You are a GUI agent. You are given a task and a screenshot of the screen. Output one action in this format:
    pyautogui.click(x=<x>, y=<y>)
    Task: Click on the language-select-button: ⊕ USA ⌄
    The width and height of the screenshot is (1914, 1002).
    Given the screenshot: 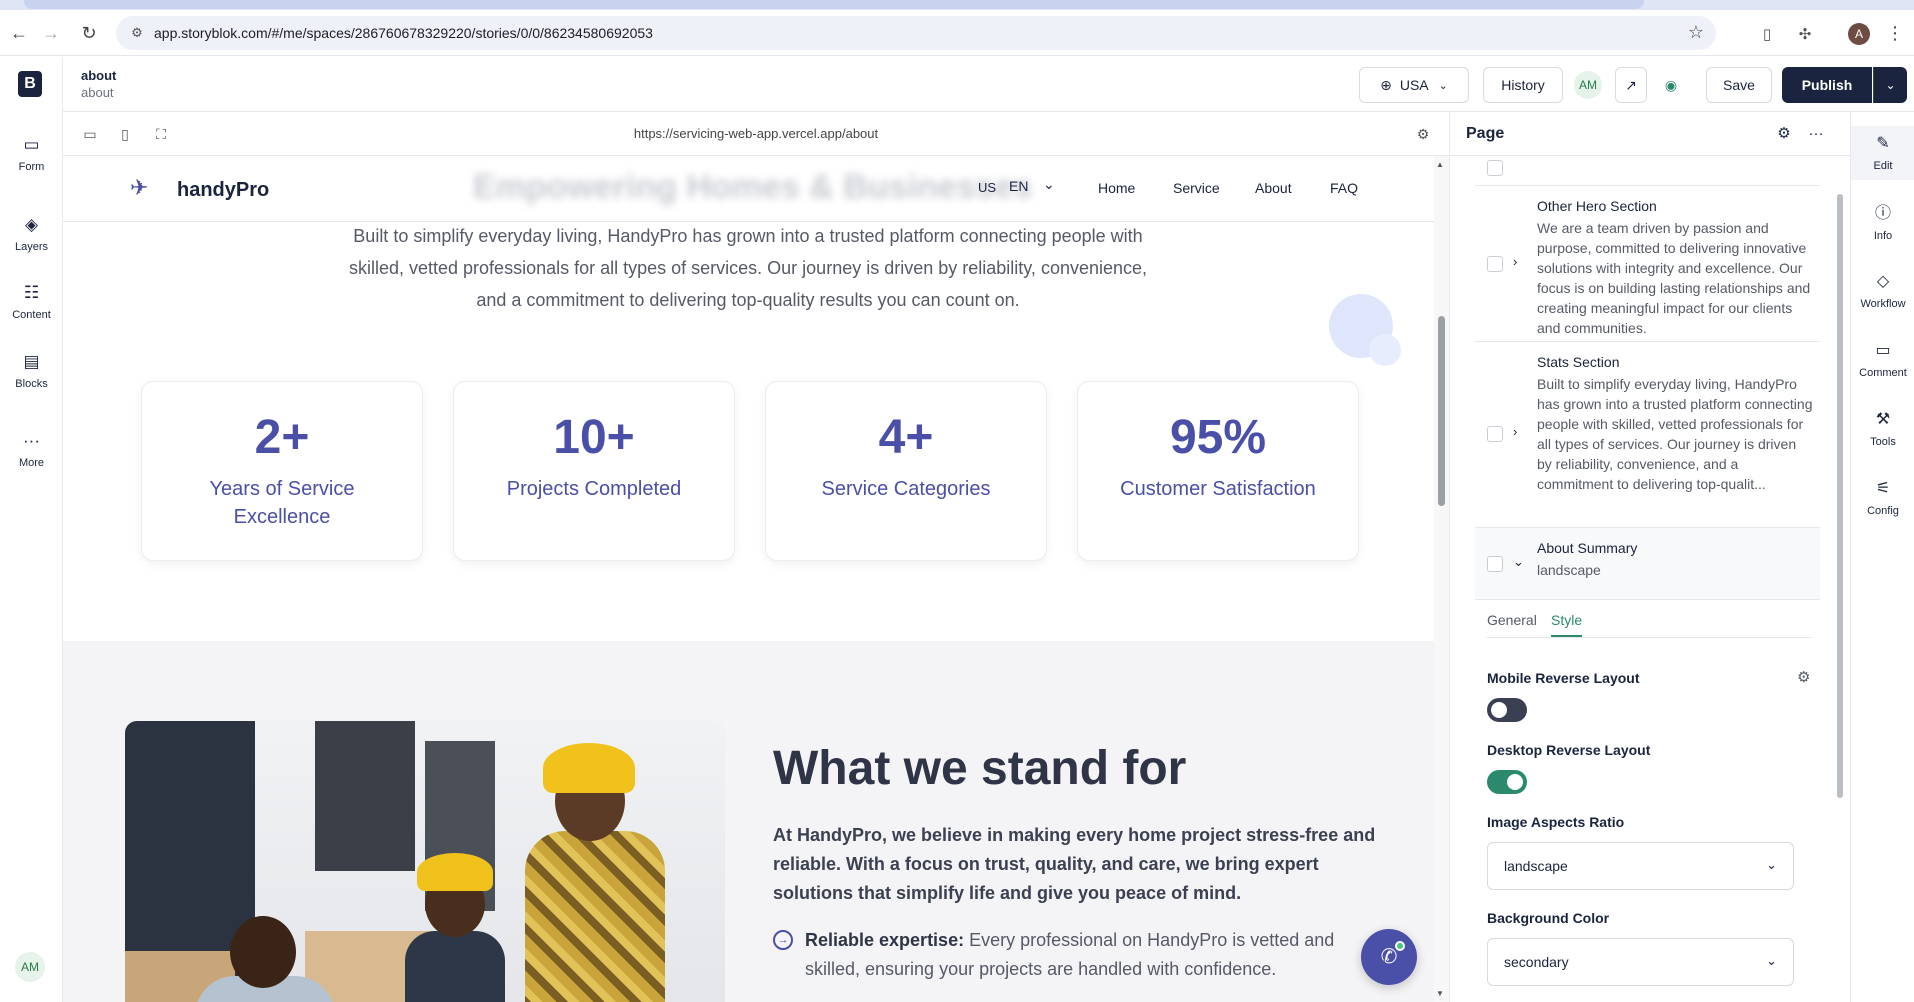 What is the action you would take?
    pyautogui.click(x=1414, y=85)
    